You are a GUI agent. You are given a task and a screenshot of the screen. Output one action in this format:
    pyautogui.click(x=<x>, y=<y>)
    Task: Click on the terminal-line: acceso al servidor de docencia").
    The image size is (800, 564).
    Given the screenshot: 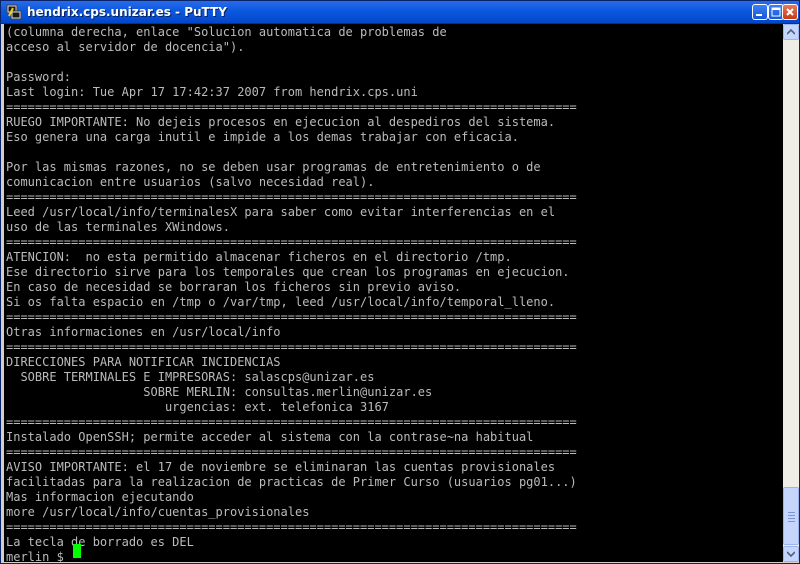 What is the action you would take?
    pyautogui.click(x=125, y=47)
    